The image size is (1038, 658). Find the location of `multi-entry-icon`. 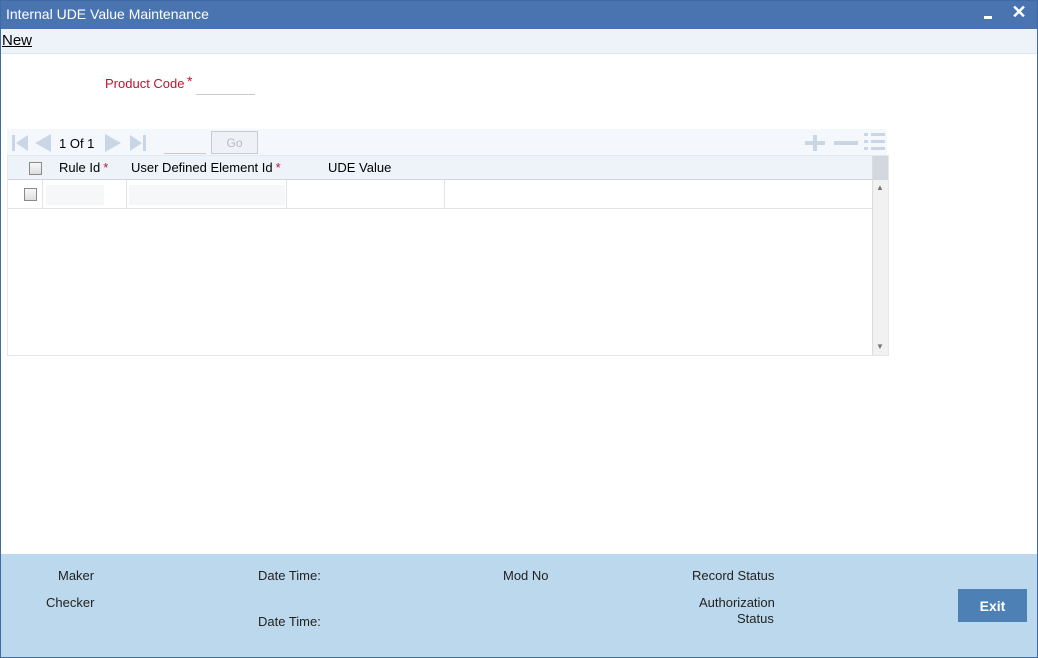

multi-entry-icon is located at coordinates (875, 142).